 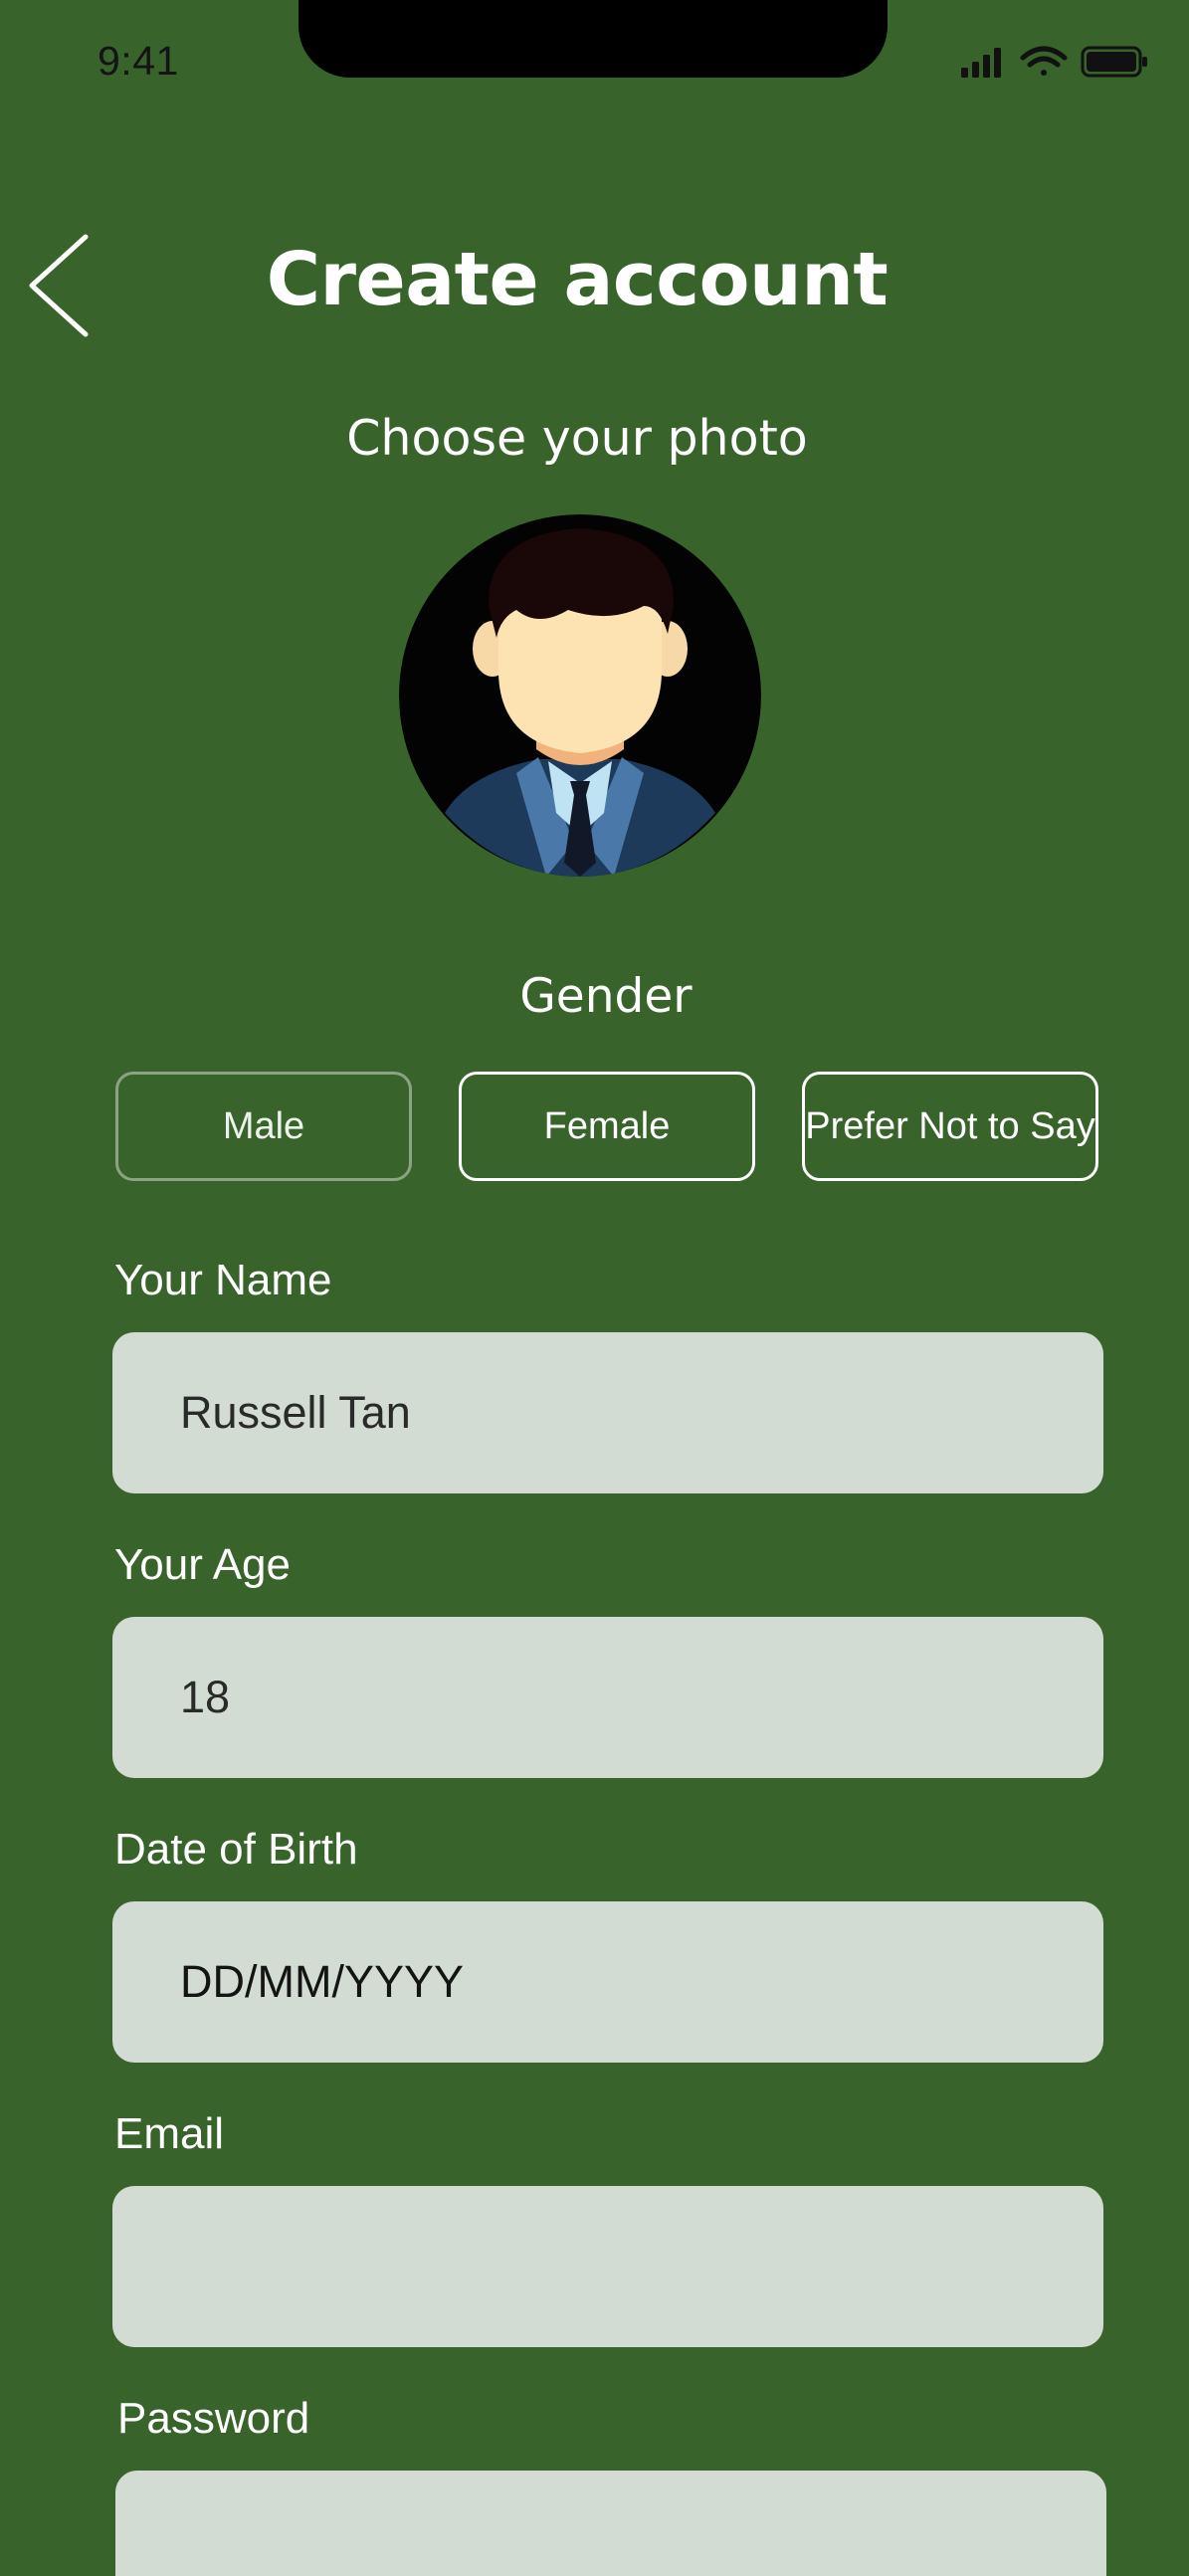 What do you see at coordinates (577, 279) in the screenshot?
I see `page-title: Create account` at bounding box center [577, 279].